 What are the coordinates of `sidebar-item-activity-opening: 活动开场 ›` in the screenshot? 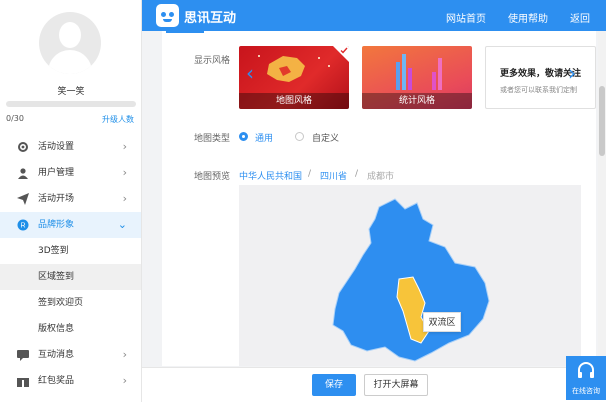 It's located at (70, 199).